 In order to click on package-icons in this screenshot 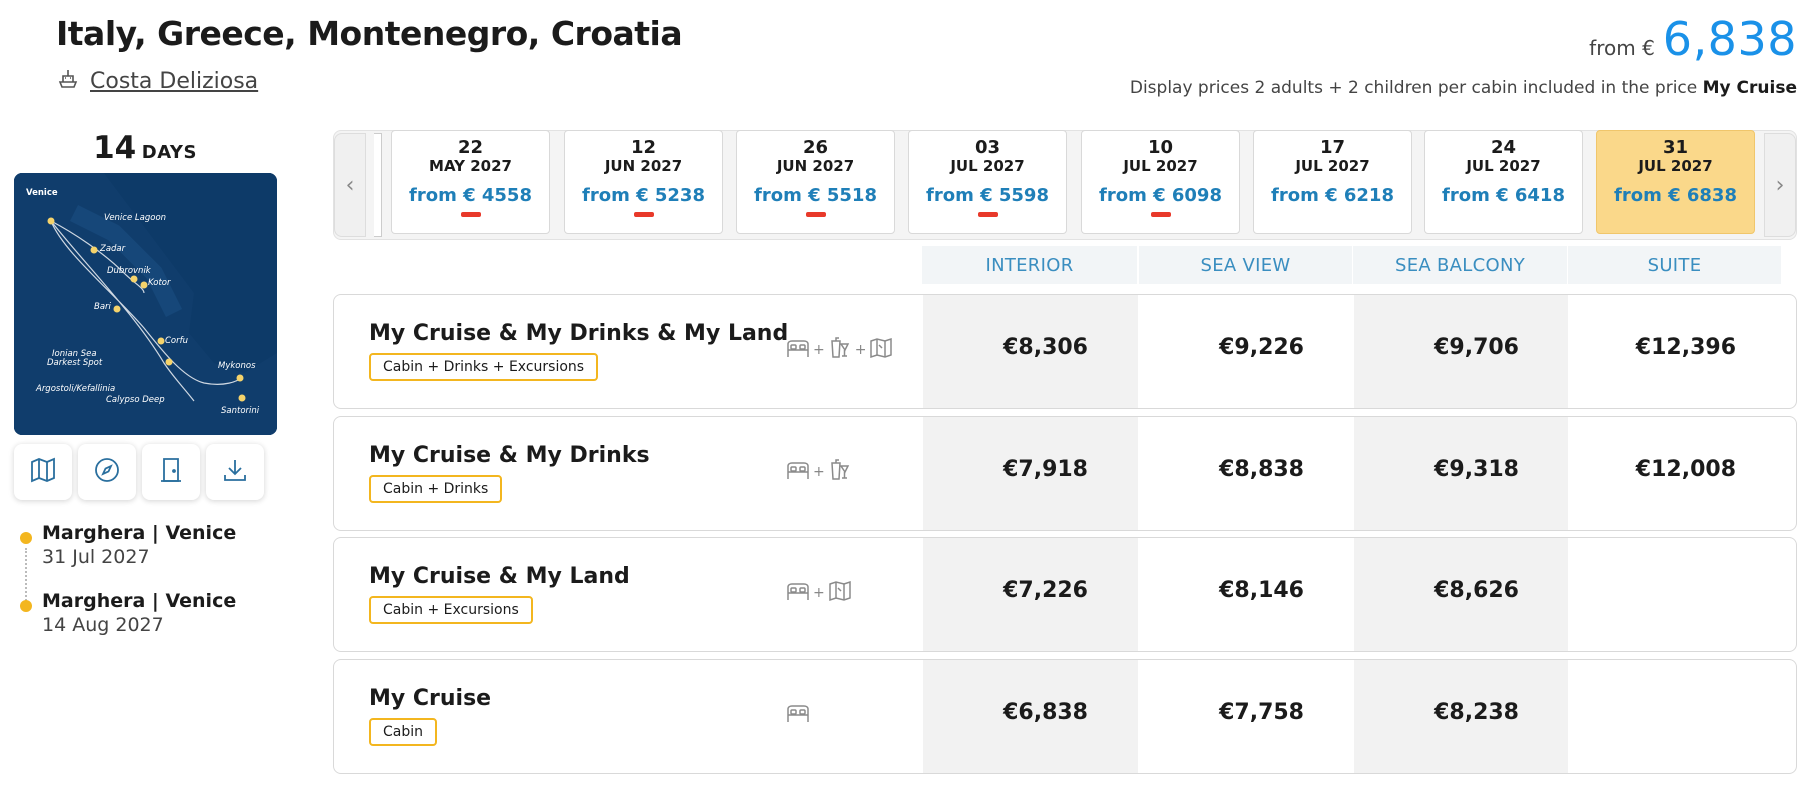, I will do `click(798, 715)`.